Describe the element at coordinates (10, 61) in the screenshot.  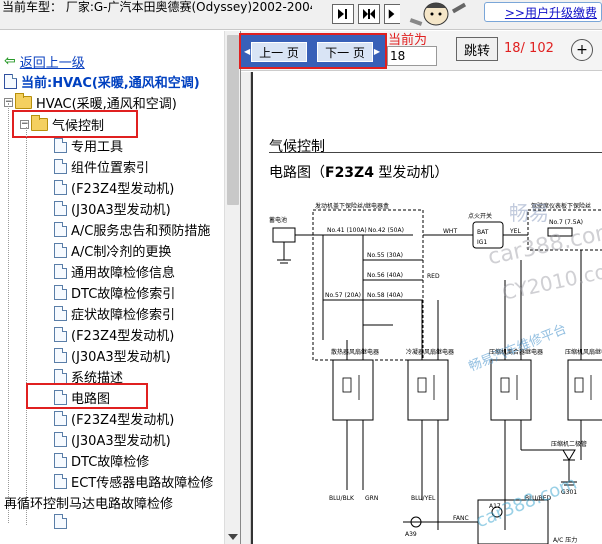
I see `back-arrow-icon: ⇦` at that location.